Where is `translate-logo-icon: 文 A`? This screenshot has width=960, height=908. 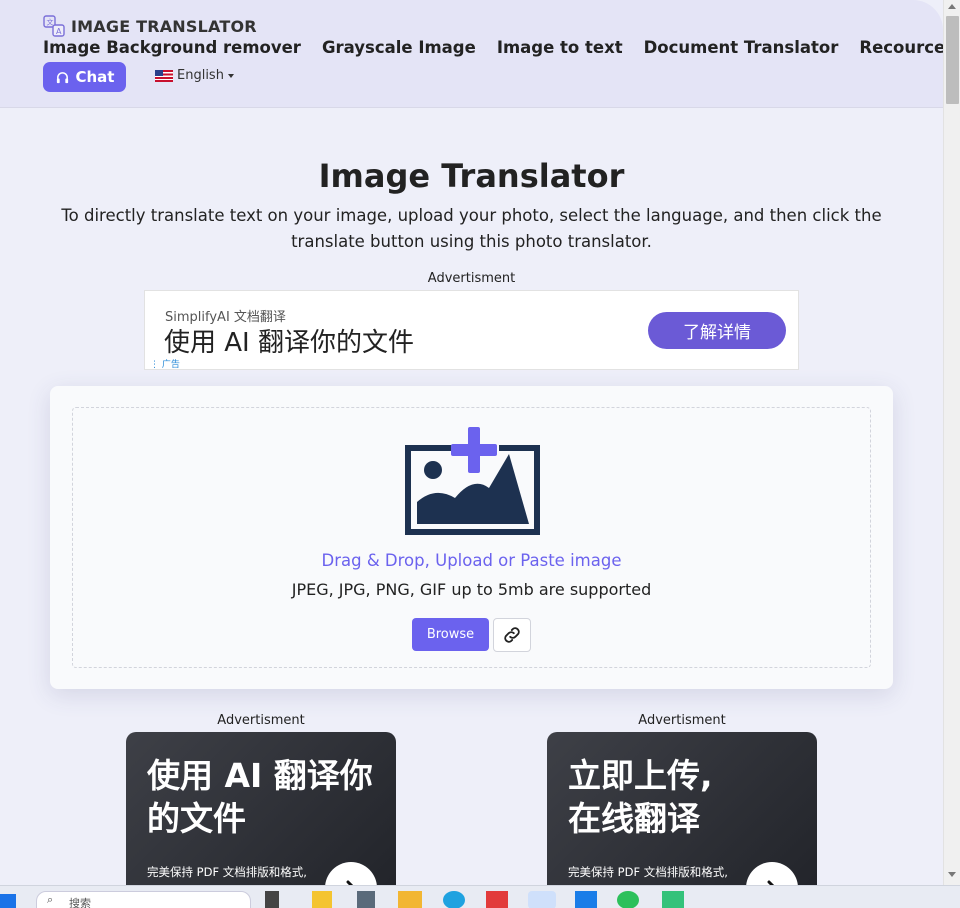
translate-logo-icon: 文 A is located at coordinates (54, 26).